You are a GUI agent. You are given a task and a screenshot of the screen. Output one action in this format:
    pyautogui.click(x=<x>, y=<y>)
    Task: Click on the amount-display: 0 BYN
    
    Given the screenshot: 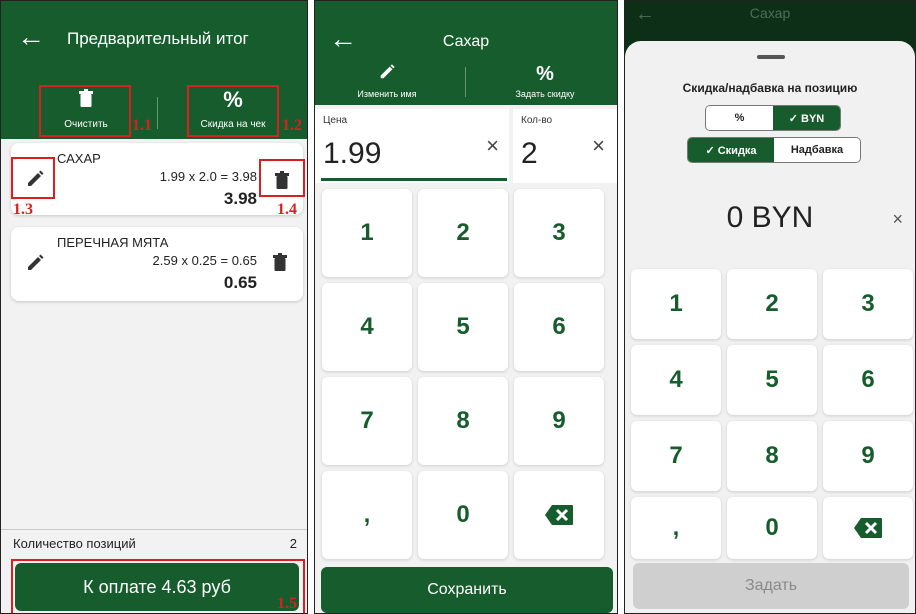 What is the action you would take?
    pyautogui.click(x=770, y=217)
    